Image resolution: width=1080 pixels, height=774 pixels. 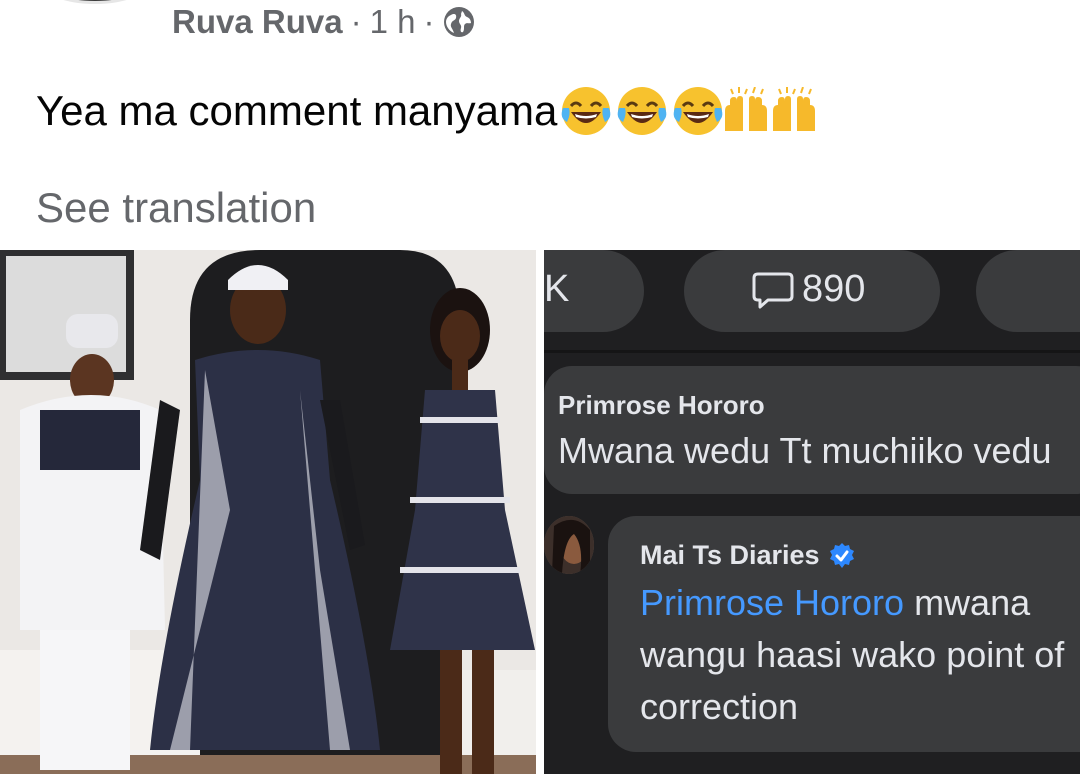 I want to click on mention-tag: Primrose Hororo, so click(x=772, y=602).